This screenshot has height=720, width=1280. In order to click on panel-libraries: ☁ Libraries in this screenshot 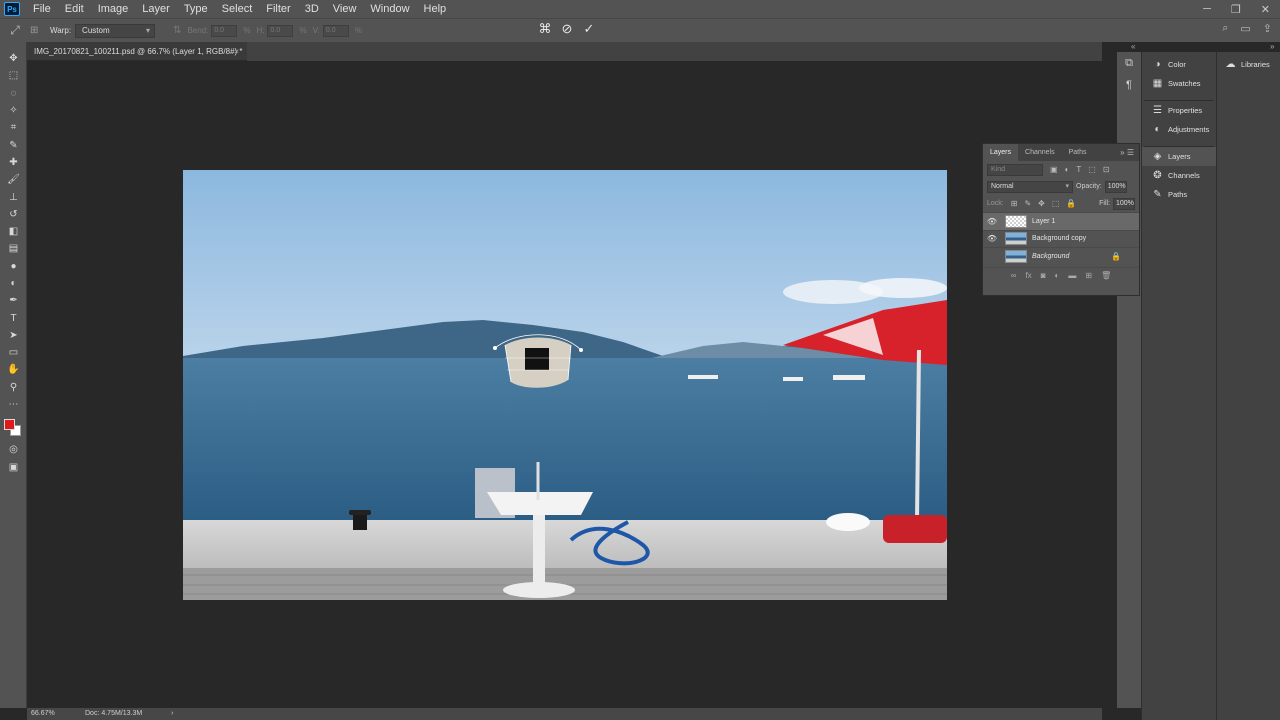, I will do `click(1248, 64)`.